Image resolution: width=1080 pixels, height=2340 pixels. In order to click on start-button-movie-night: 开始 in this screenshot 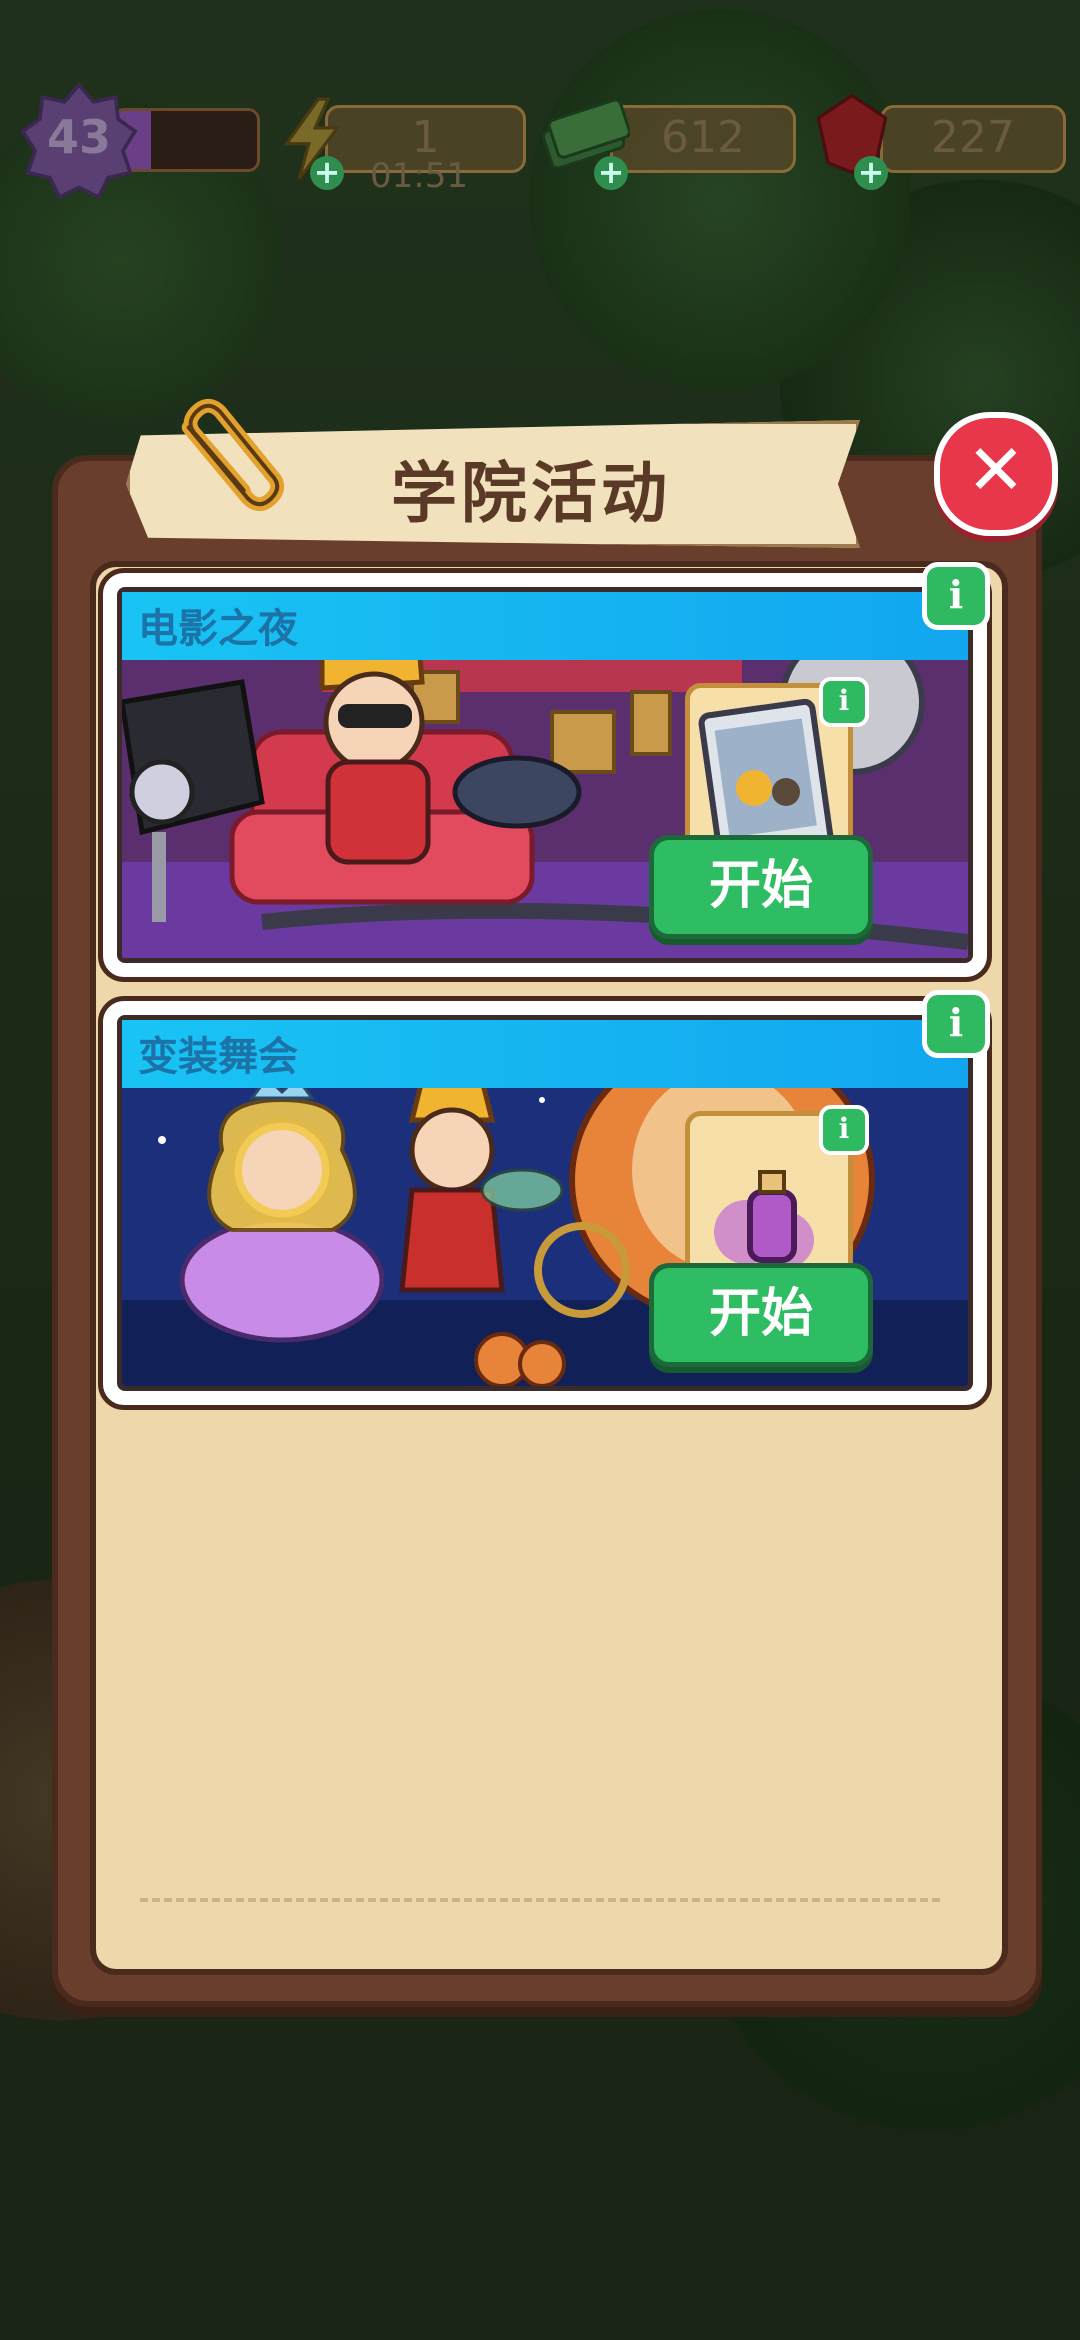, I will do `click(761, 887)`.